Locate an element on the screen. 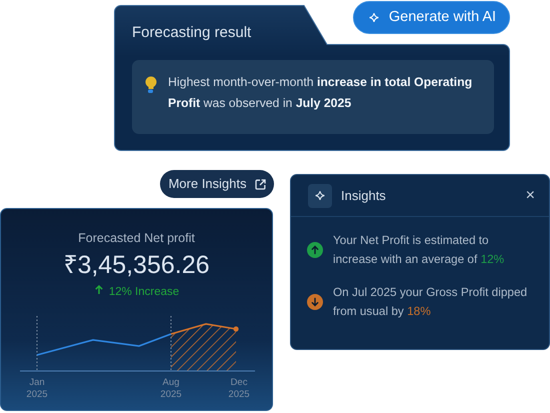 The image size is (550, 413). message-text: Highest month-over-month increase in total Operating Profit was observed in July 2025 is located at coordinates (320, 92).